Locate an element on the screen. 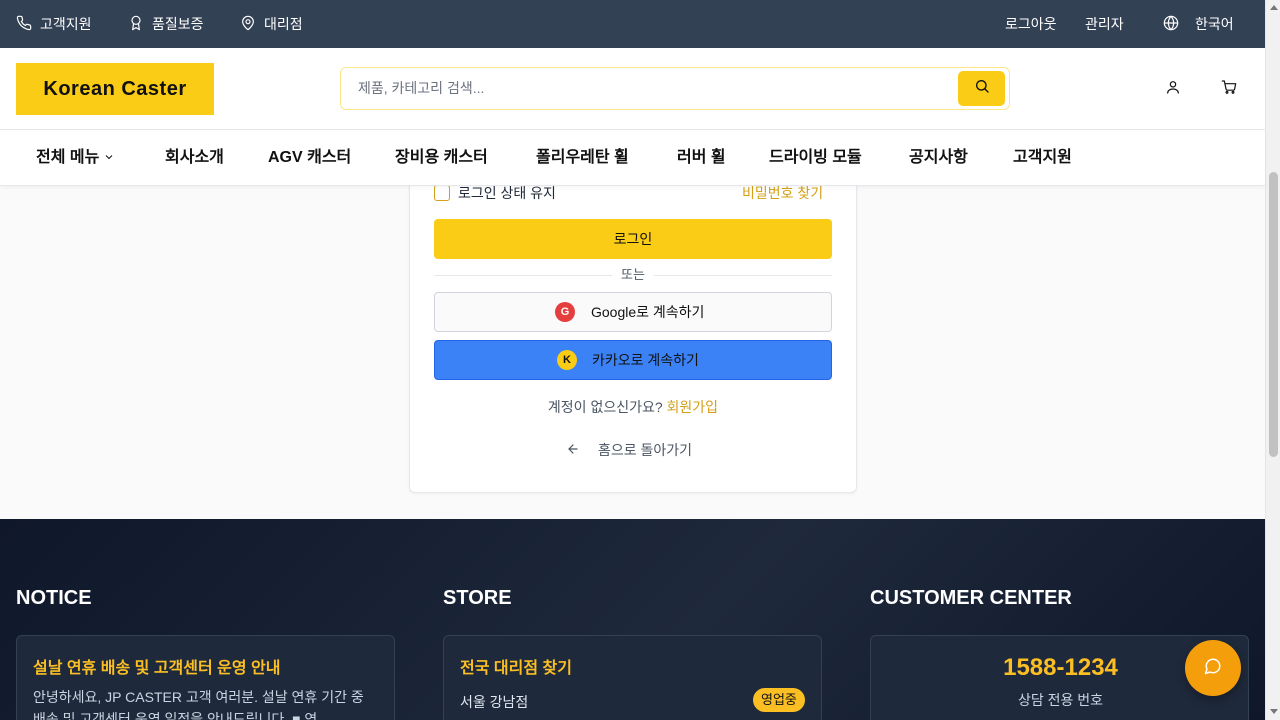 This screenshot has height=720, width=1280. logout-link: 로그아웃 is located at coordinates (1031, 24).